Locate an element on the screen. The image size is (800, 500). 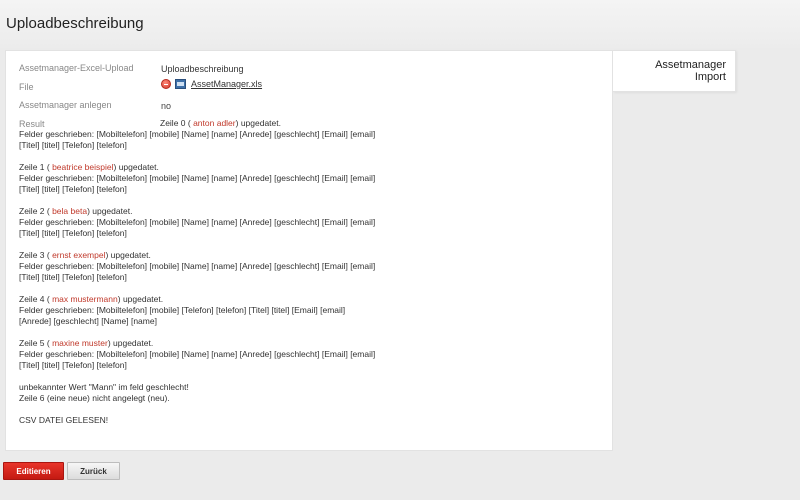
side-title: Assetmanager Import is located at coordinates (671, 71).